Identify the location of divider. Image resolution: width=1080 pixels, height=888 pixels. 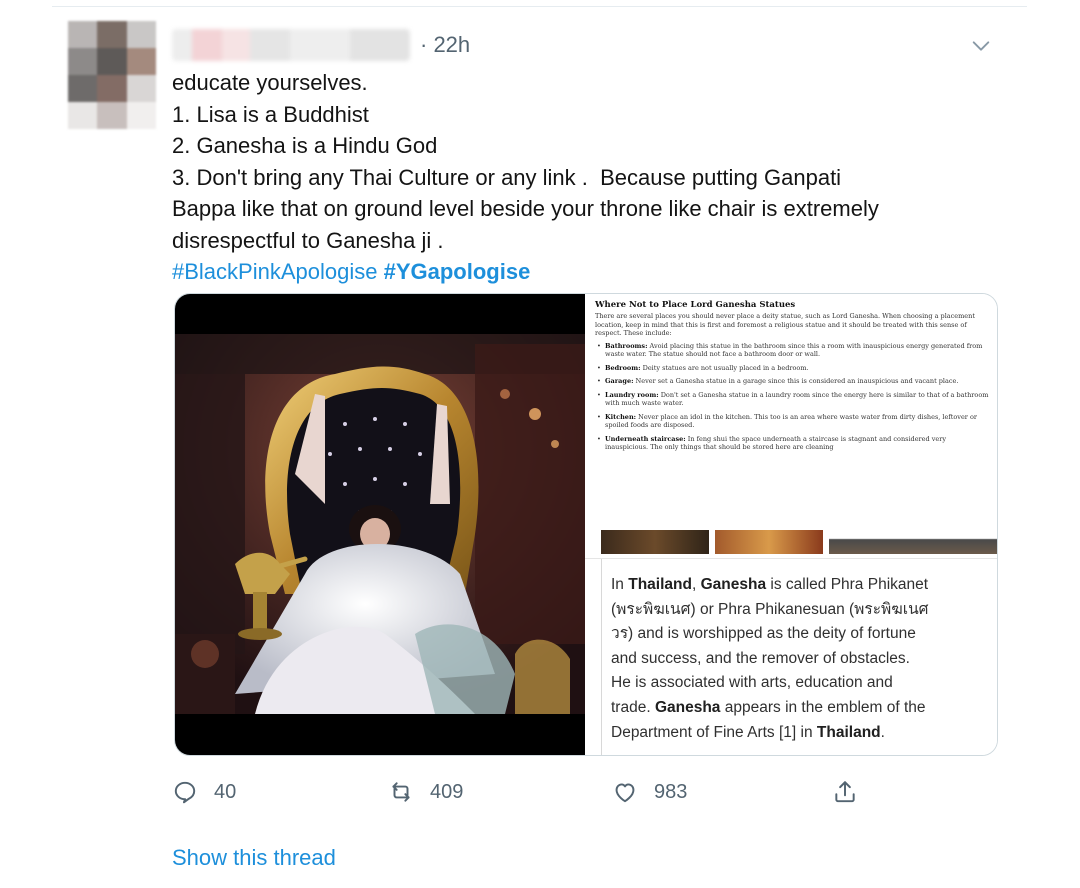
(601, 657).